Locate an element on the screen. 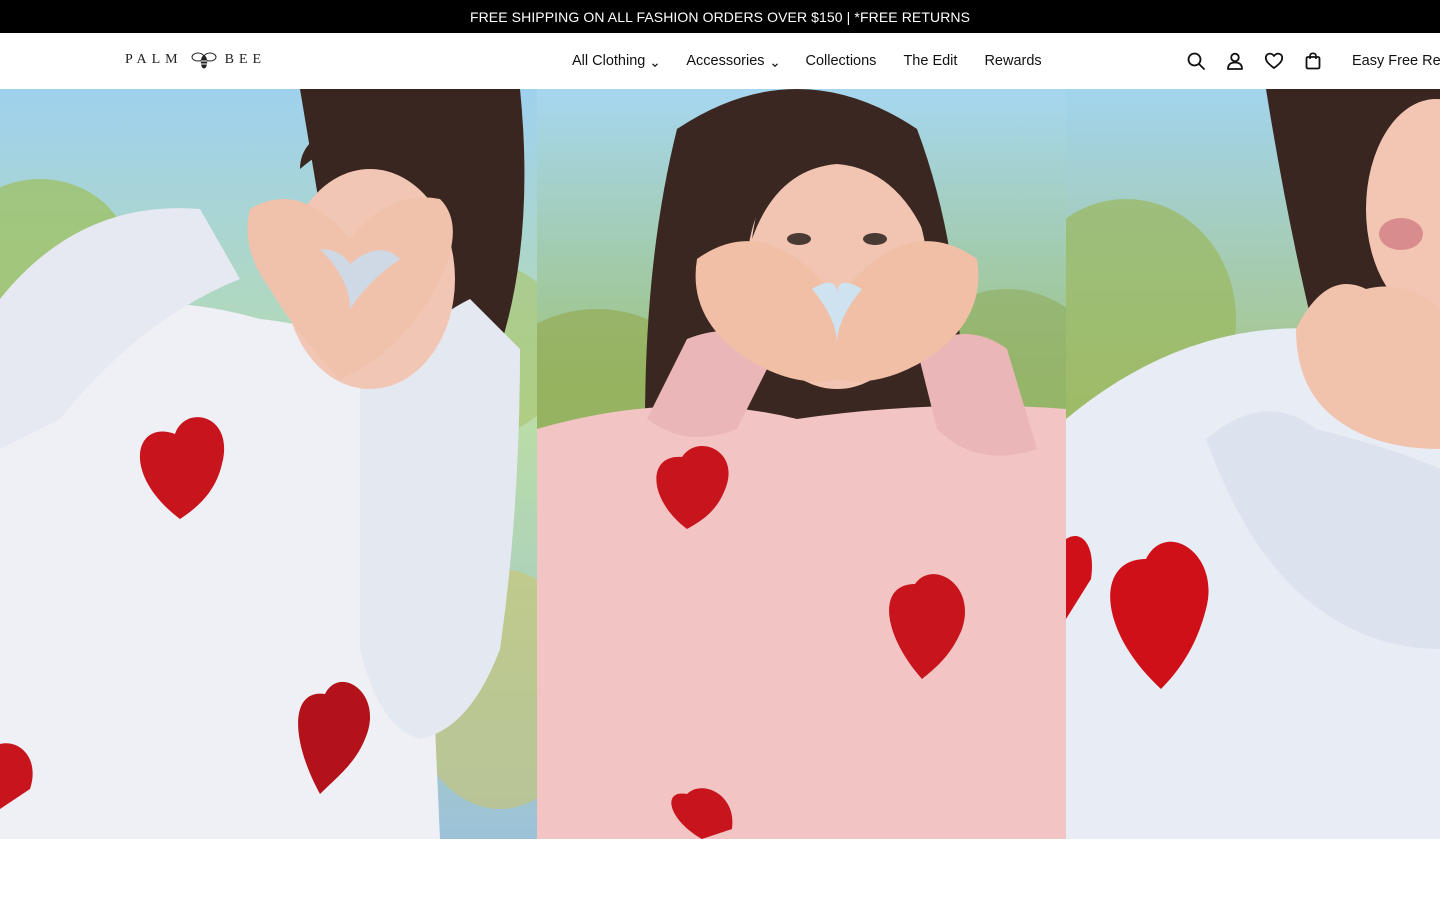  nav-all-clothing: All Clothing is located at coordinates (615, 61).